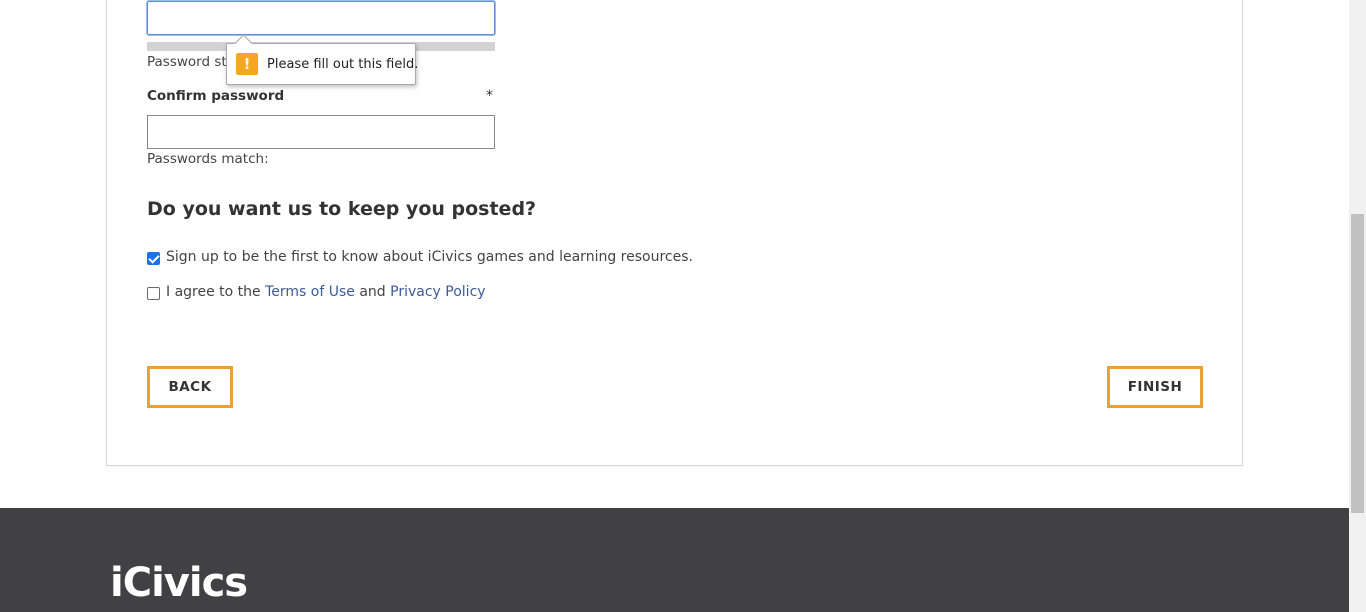 The height and width of the screenshot is (612, 1366). What do you see at coordinates (213, 292) in the screenshot?
I see `agree-prefix: I agree to the` at bounding box center [213, 292].